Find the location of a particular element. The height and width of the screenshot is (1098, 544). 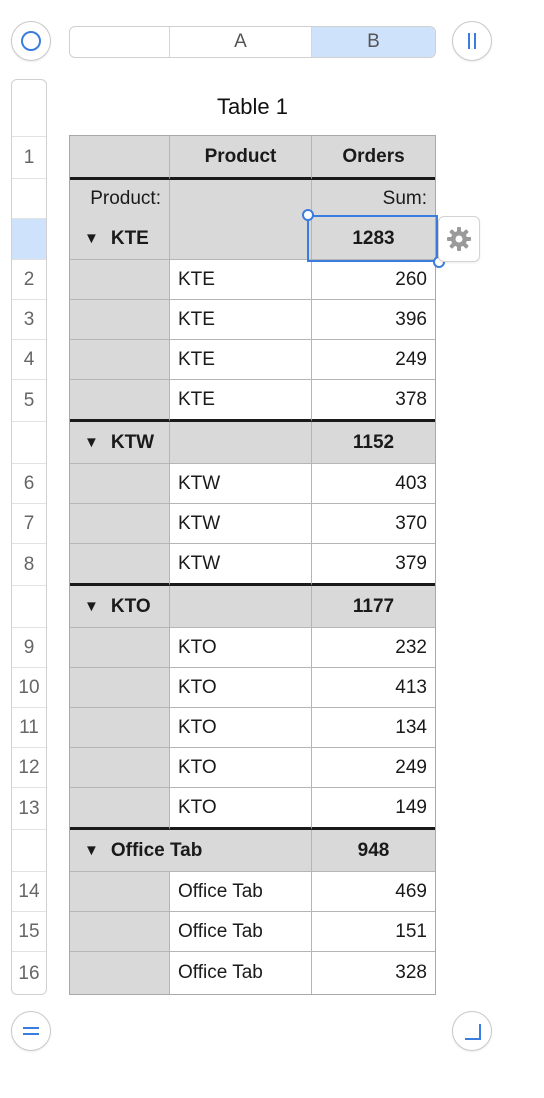

row-header-15: 15 is located at coordinates (29, 931).